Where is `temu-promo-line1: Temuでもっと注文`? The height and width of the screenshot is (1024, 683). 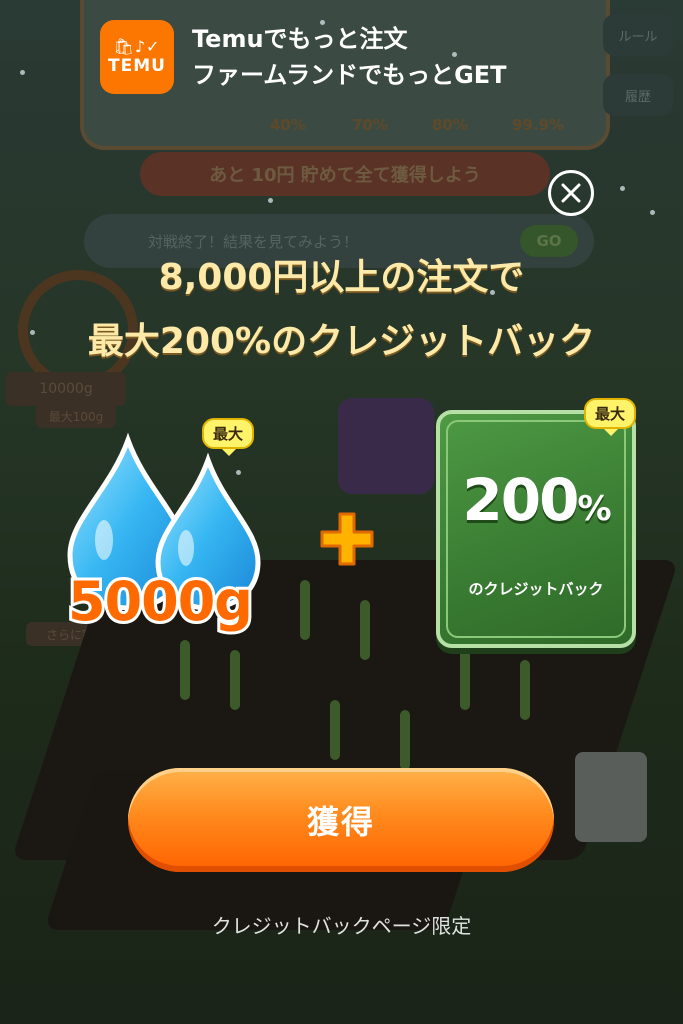
temu-promo-line1: Temuでもっと注文 is located at coordinates (300, 39).